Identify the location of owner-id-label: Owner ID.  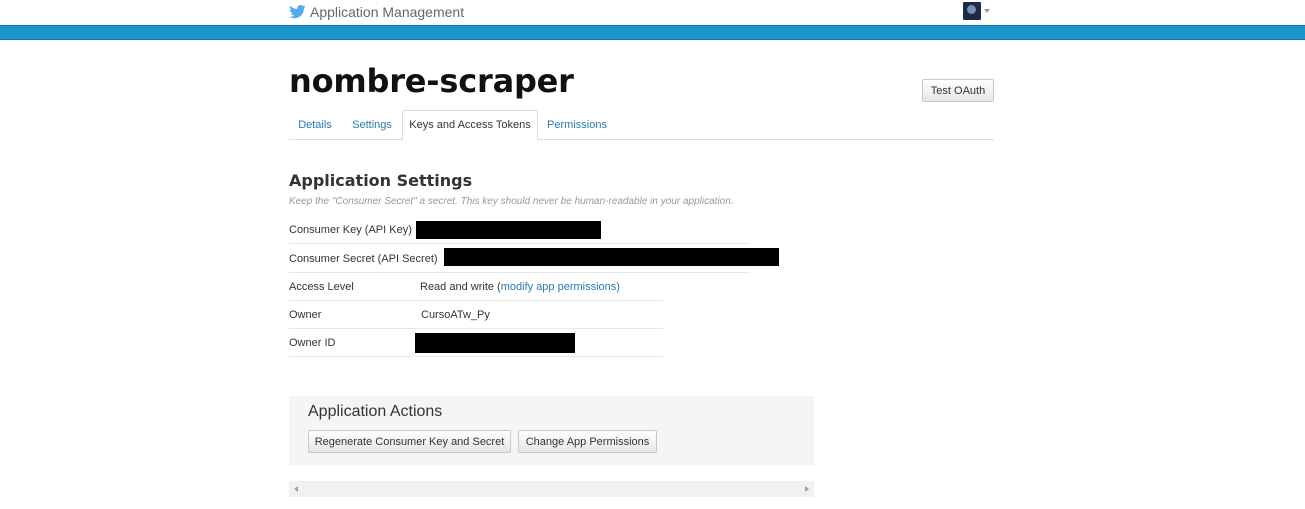
(312, 343).